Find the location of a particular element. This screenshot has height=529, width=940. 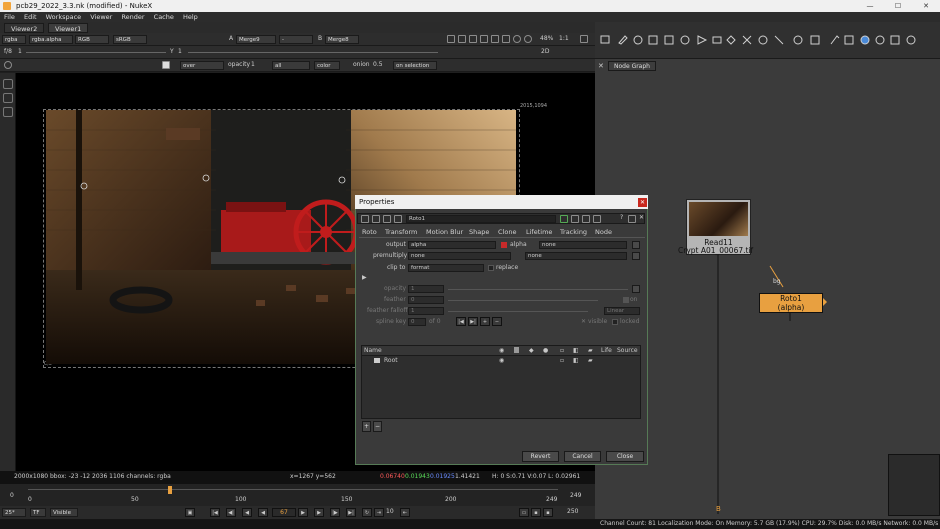

display-dropdown: RGB is located at coordinates (92, 39).